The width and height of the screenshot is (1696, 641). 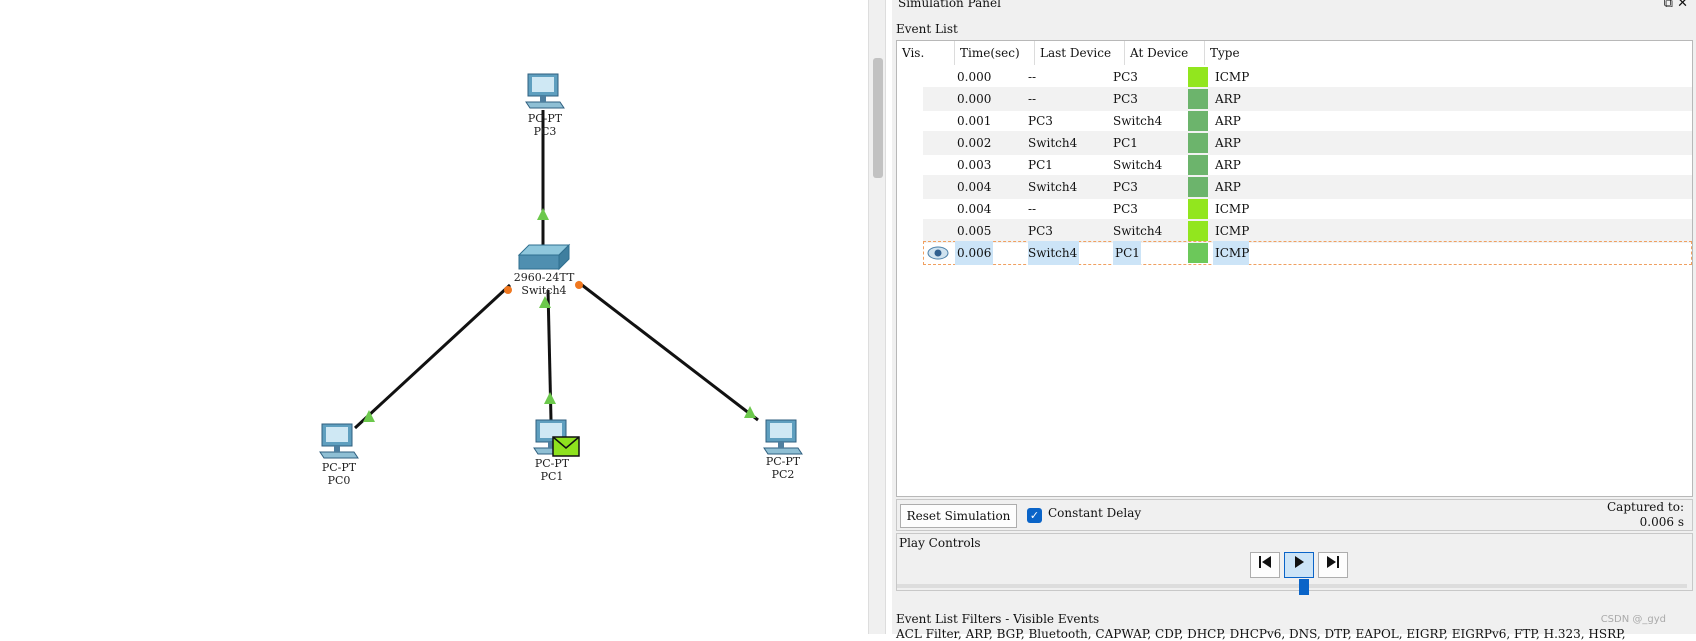 What do you see at coordinates (1040, 165) in the screenshot?
I see `event-last-device: PC1` at bounding box center [1040, 165].